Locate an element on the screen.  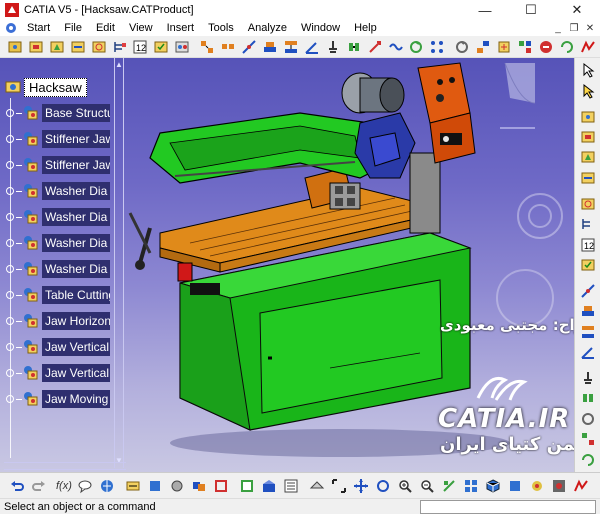
tree-item-label: Jaw Vertical is located at coordinates (76, 347).